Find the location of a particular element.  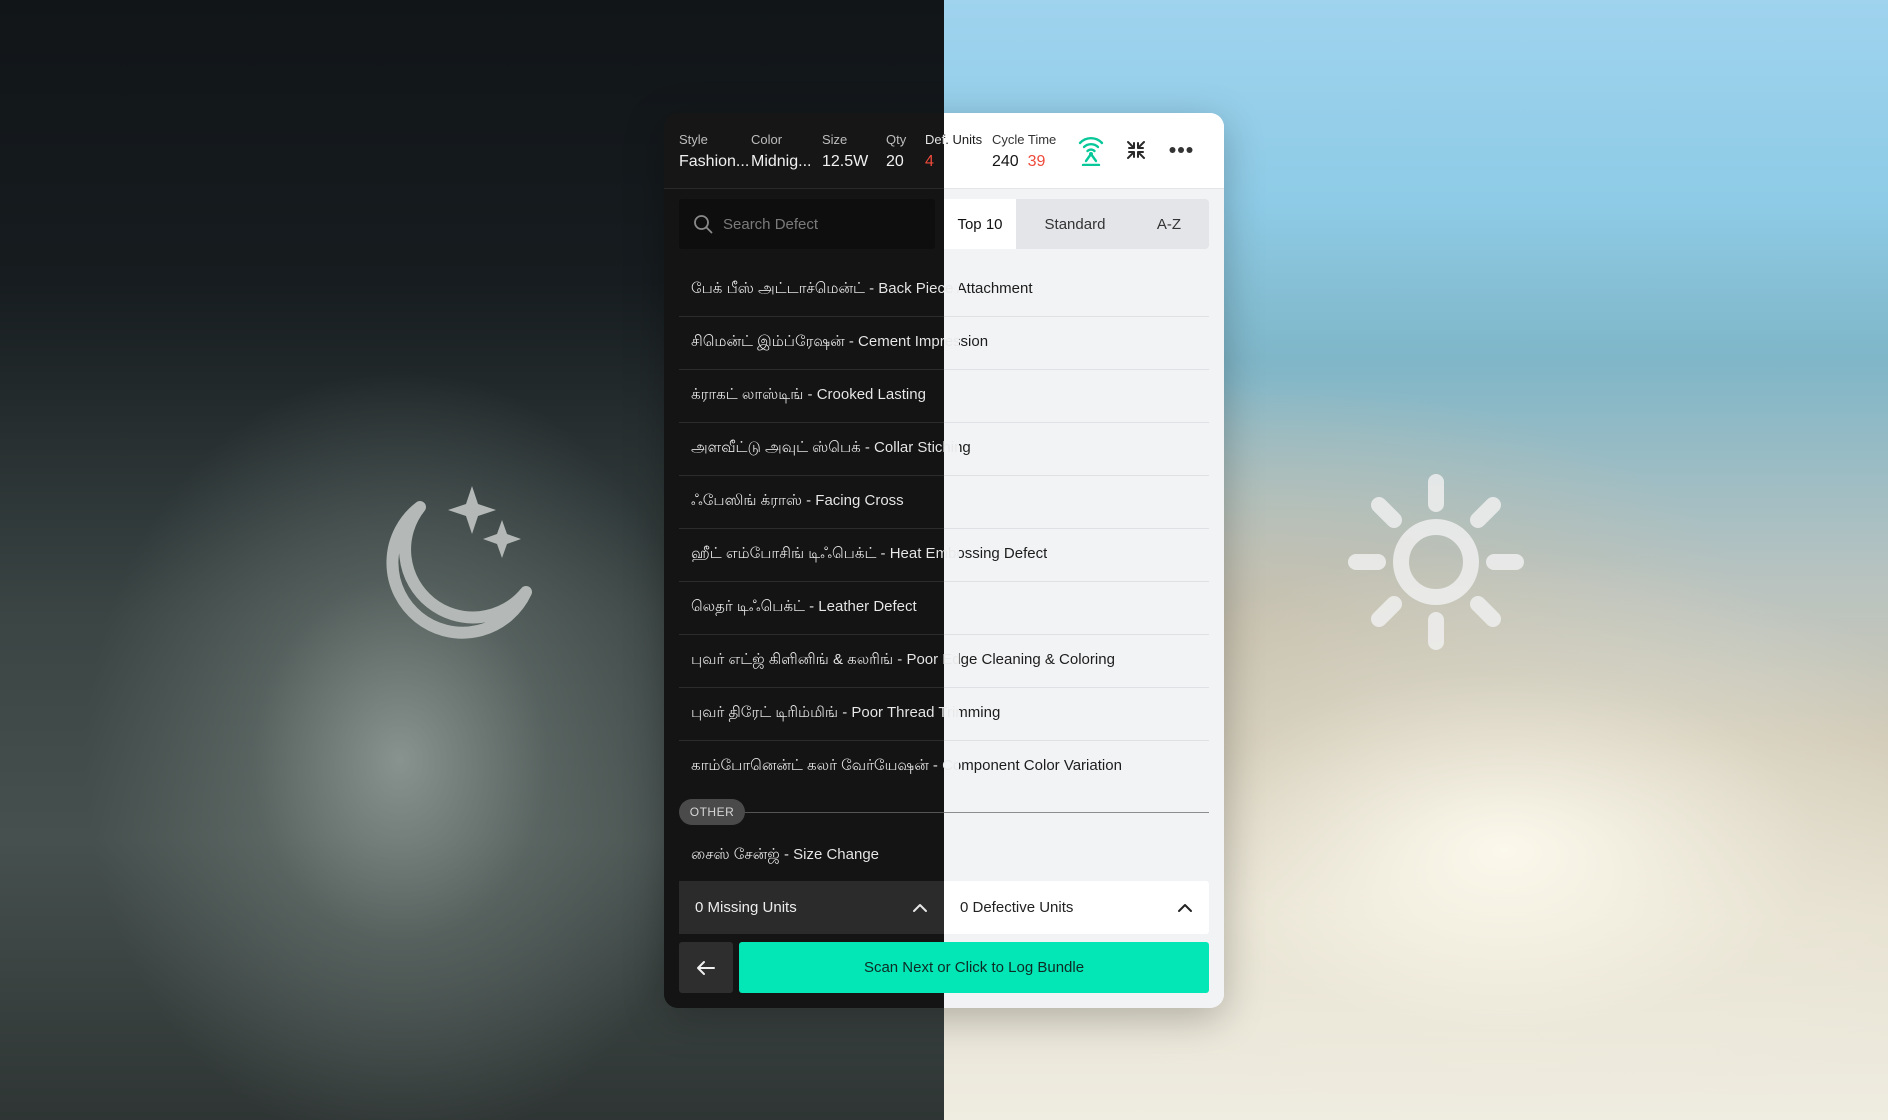

tab-a-z: A-Z is located at coordinates (1169, 224).